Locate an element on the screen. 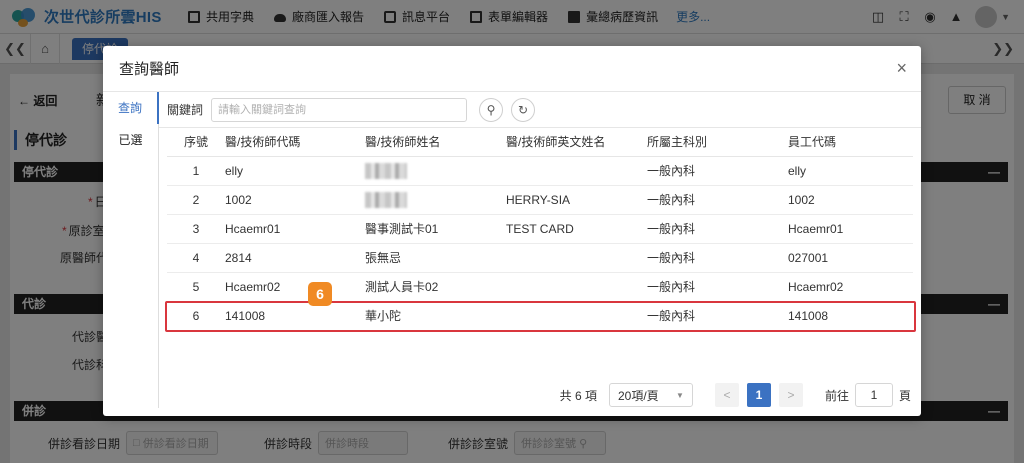  cell-employee-code: elly is located at coordinates (850, 171).